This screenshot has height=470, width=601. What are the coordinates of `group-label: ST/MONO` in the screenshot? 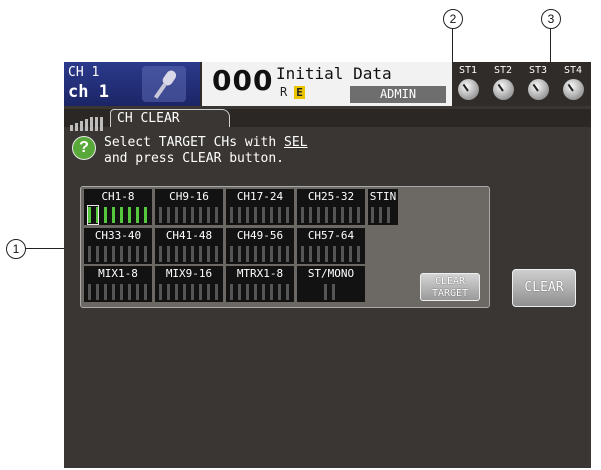 It's located at (331, 273).